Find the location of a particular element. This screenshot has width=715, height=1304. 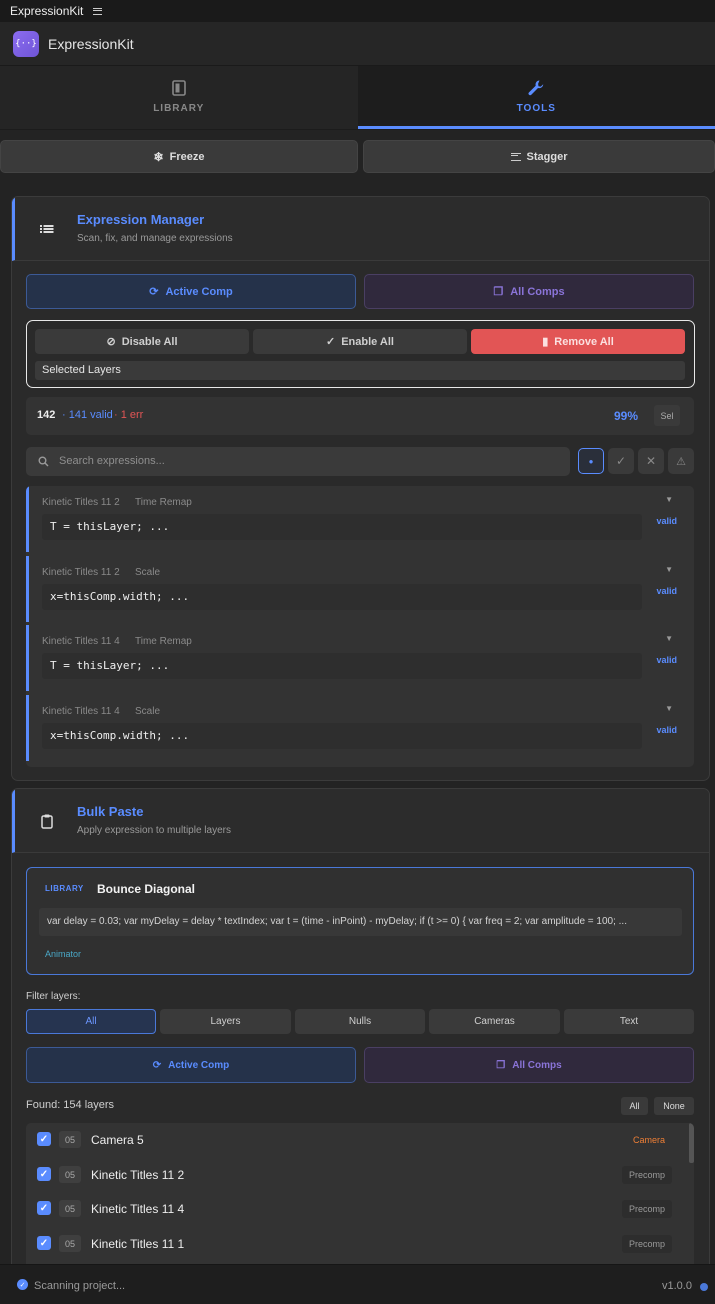

layer-filter-text: Text is located at coordinates (629, 1021).